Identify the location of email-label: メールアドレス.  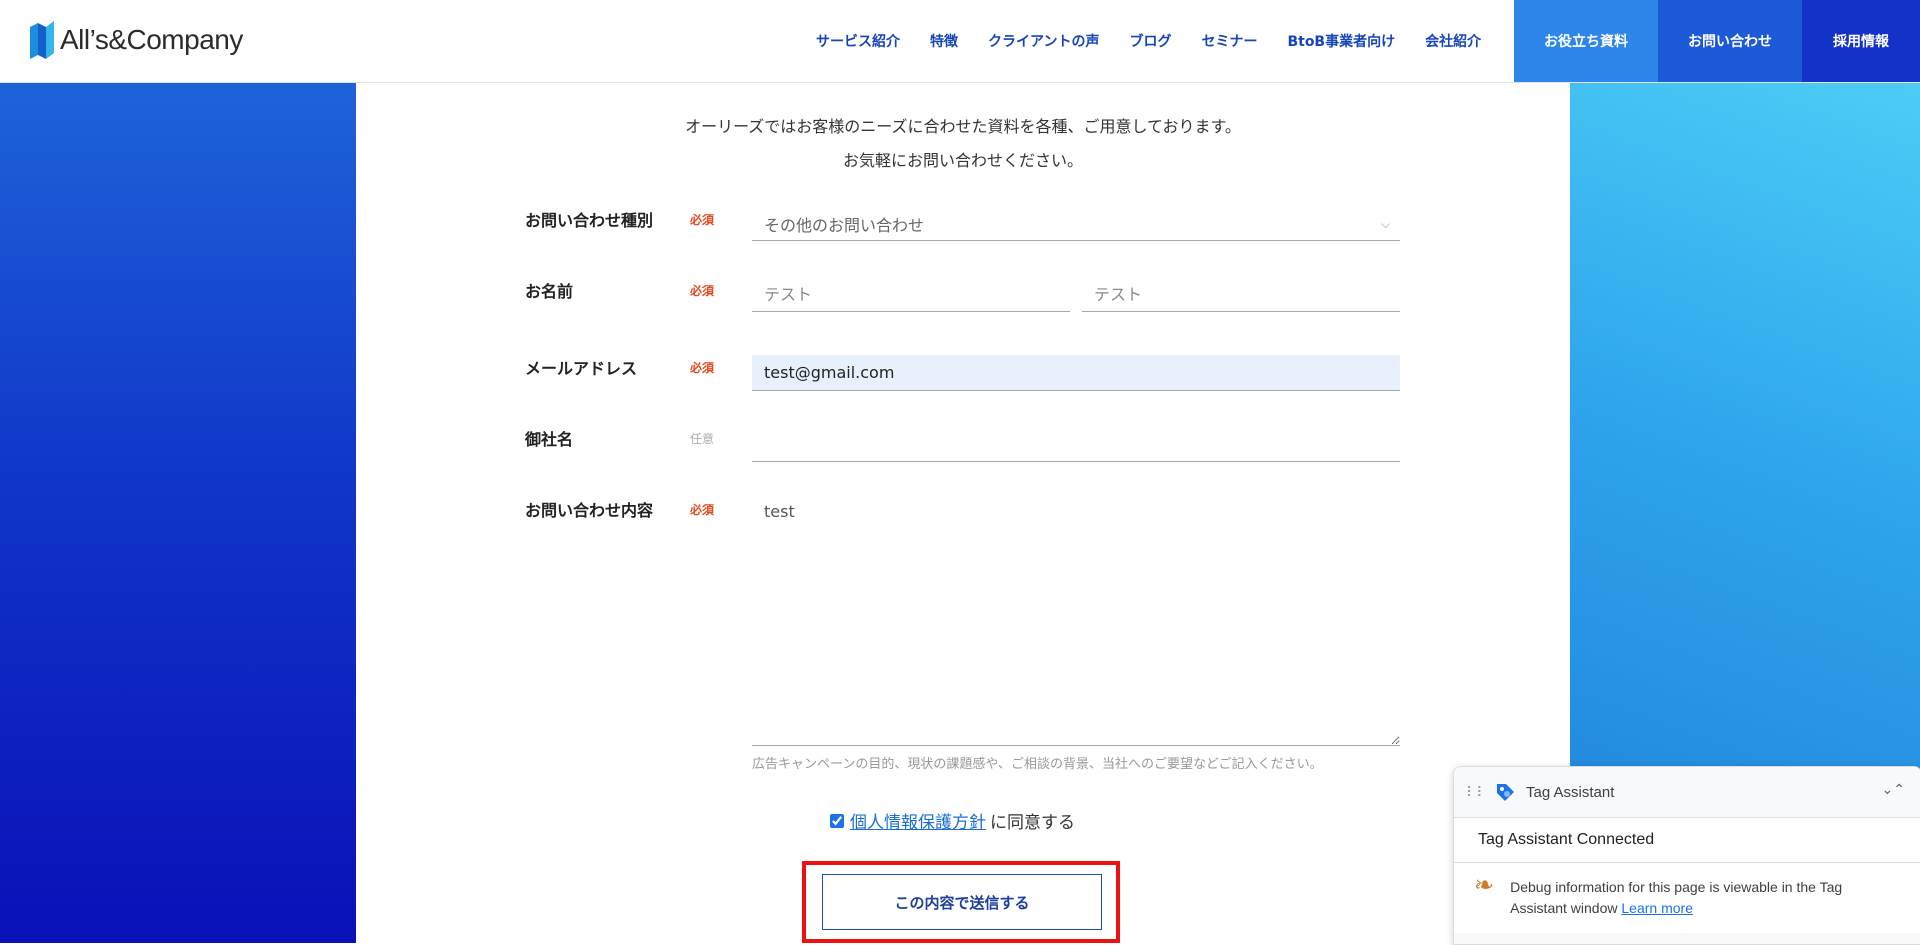
(581, 368).